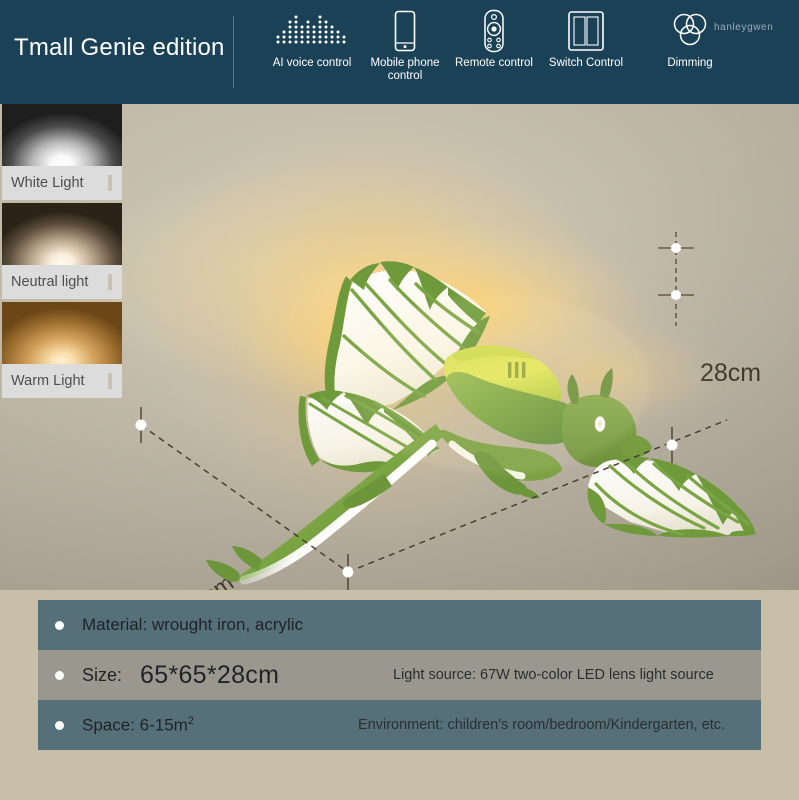 The height and width of the screenshot is (800, 799). I want to click on feature-remote-control: Remote control, so click(494, 39).